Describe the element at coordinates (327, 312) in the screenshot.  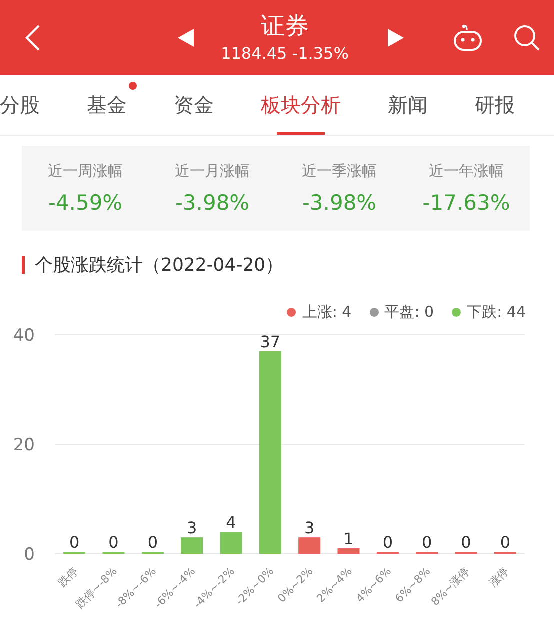
I see `legend-label: 上涨: 4` at that location.